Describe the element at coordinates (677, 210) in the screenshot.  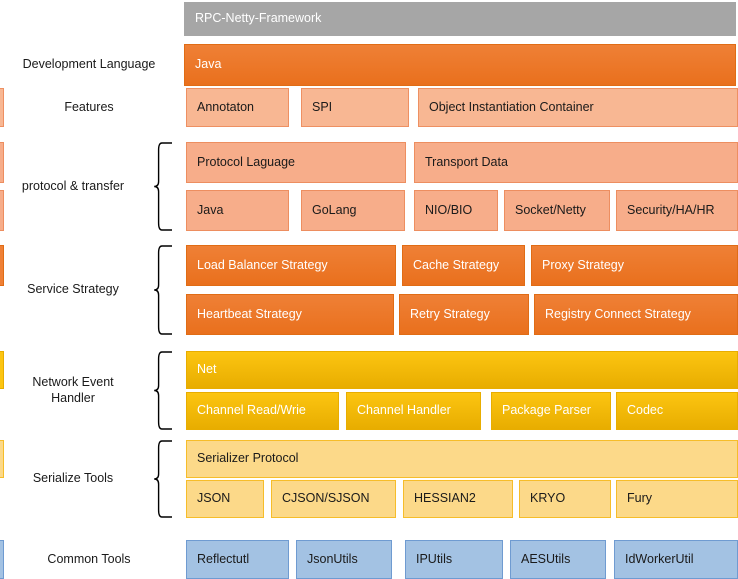
I see `box-security-ha-hr: Security/HA/HR` at that location.